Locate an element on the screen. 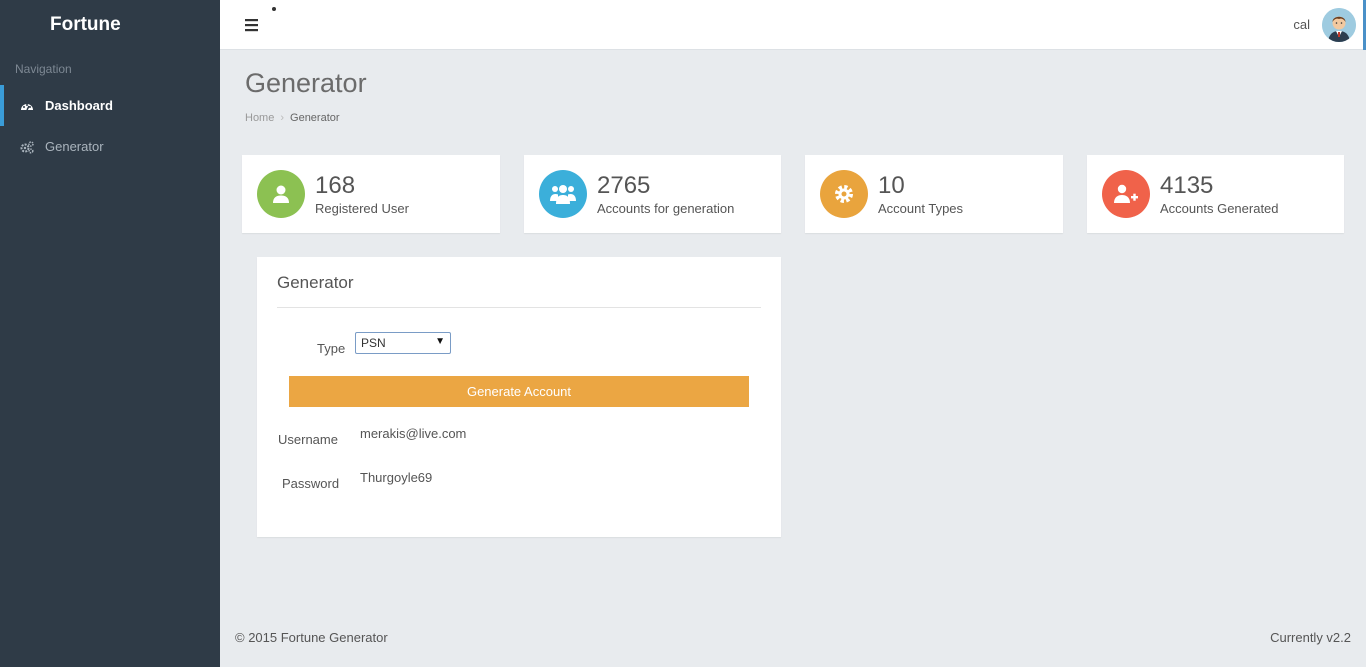 Image resolution: width=1366 pixels, height=667 pixels. cogs-icon is located at coordinates (27, 147).